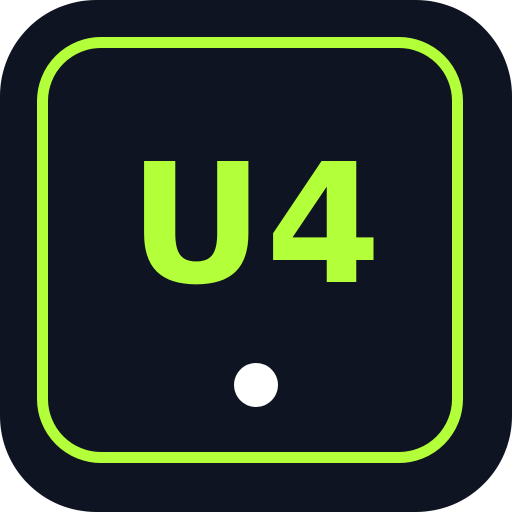 This screenshot has width=512, height=512. What do you see at coordinates (256, 385) in the screenshot?
I see `indicator-dot` at bounding box center [256, 385].